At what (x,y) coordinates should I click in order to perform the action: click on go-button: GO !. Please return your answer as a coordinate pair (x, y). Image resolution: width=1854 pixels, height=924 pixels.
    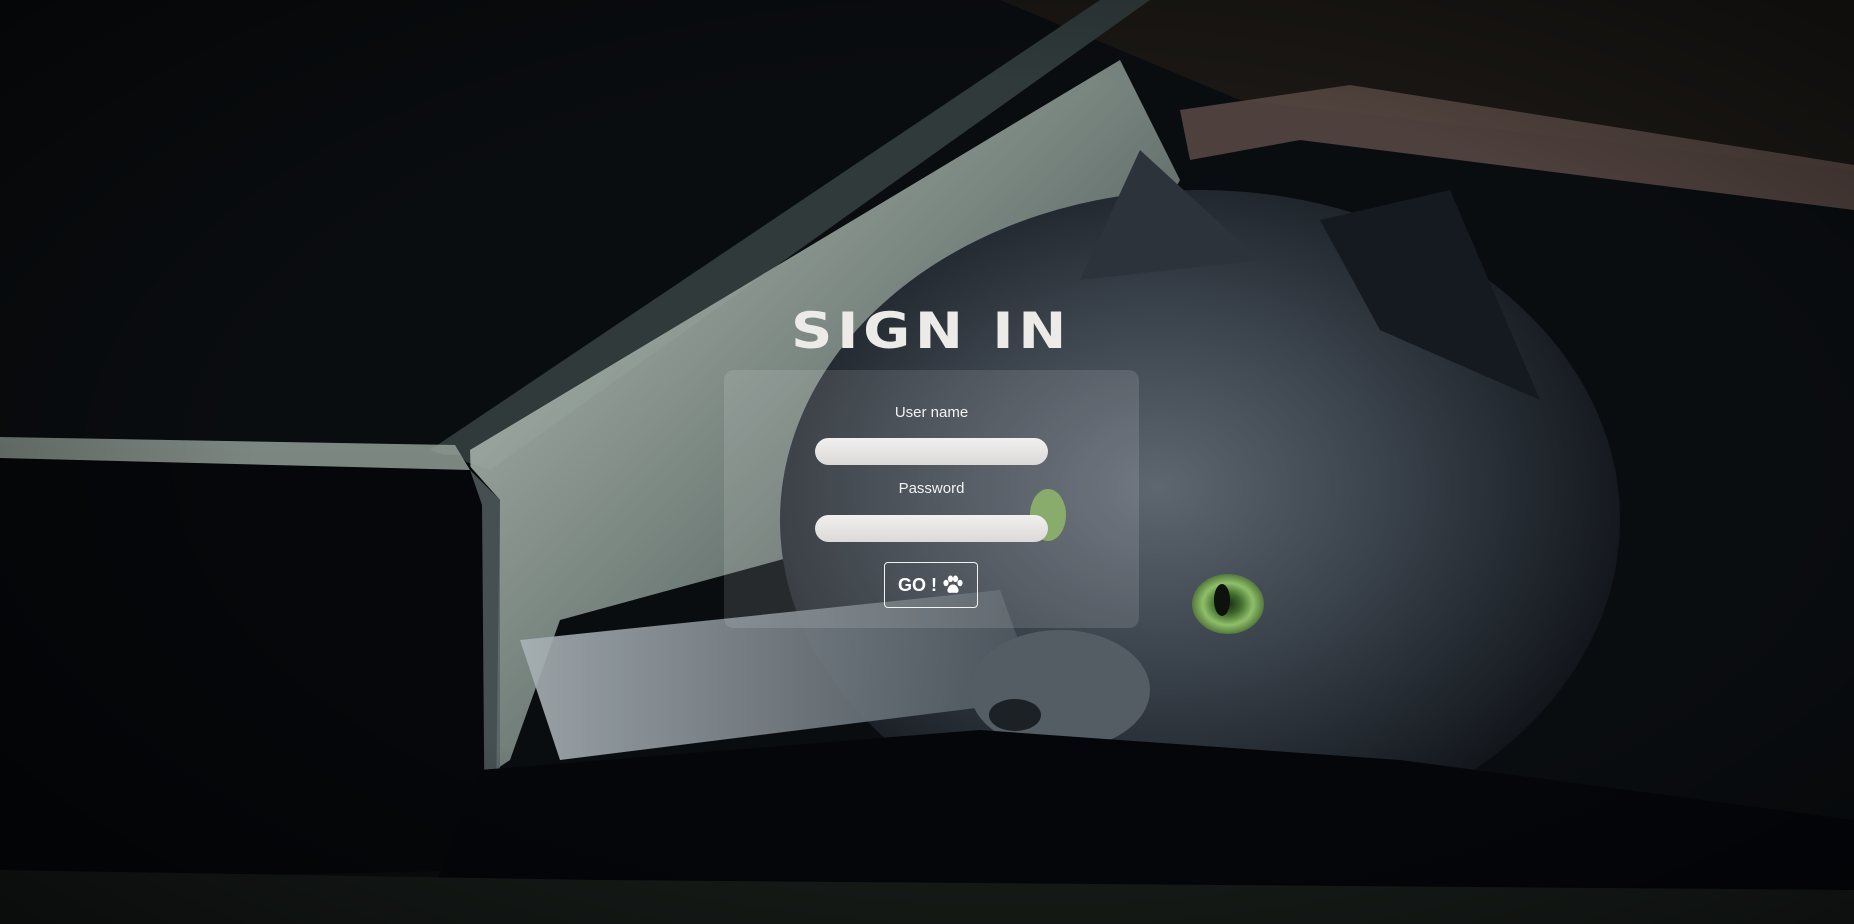
    Looking at the image, I should click on (931, 585).